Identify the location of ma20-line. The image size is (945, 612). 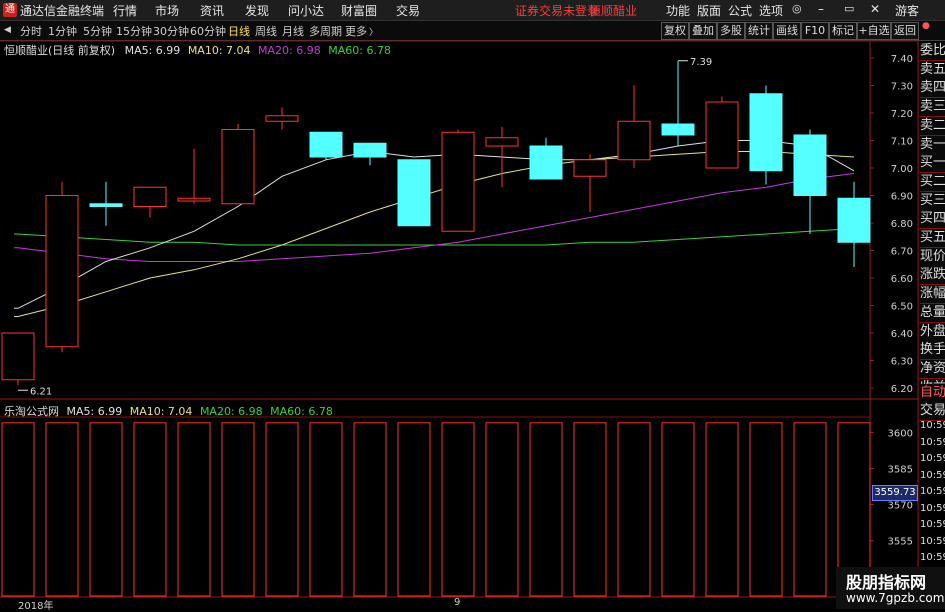
(434, 217).